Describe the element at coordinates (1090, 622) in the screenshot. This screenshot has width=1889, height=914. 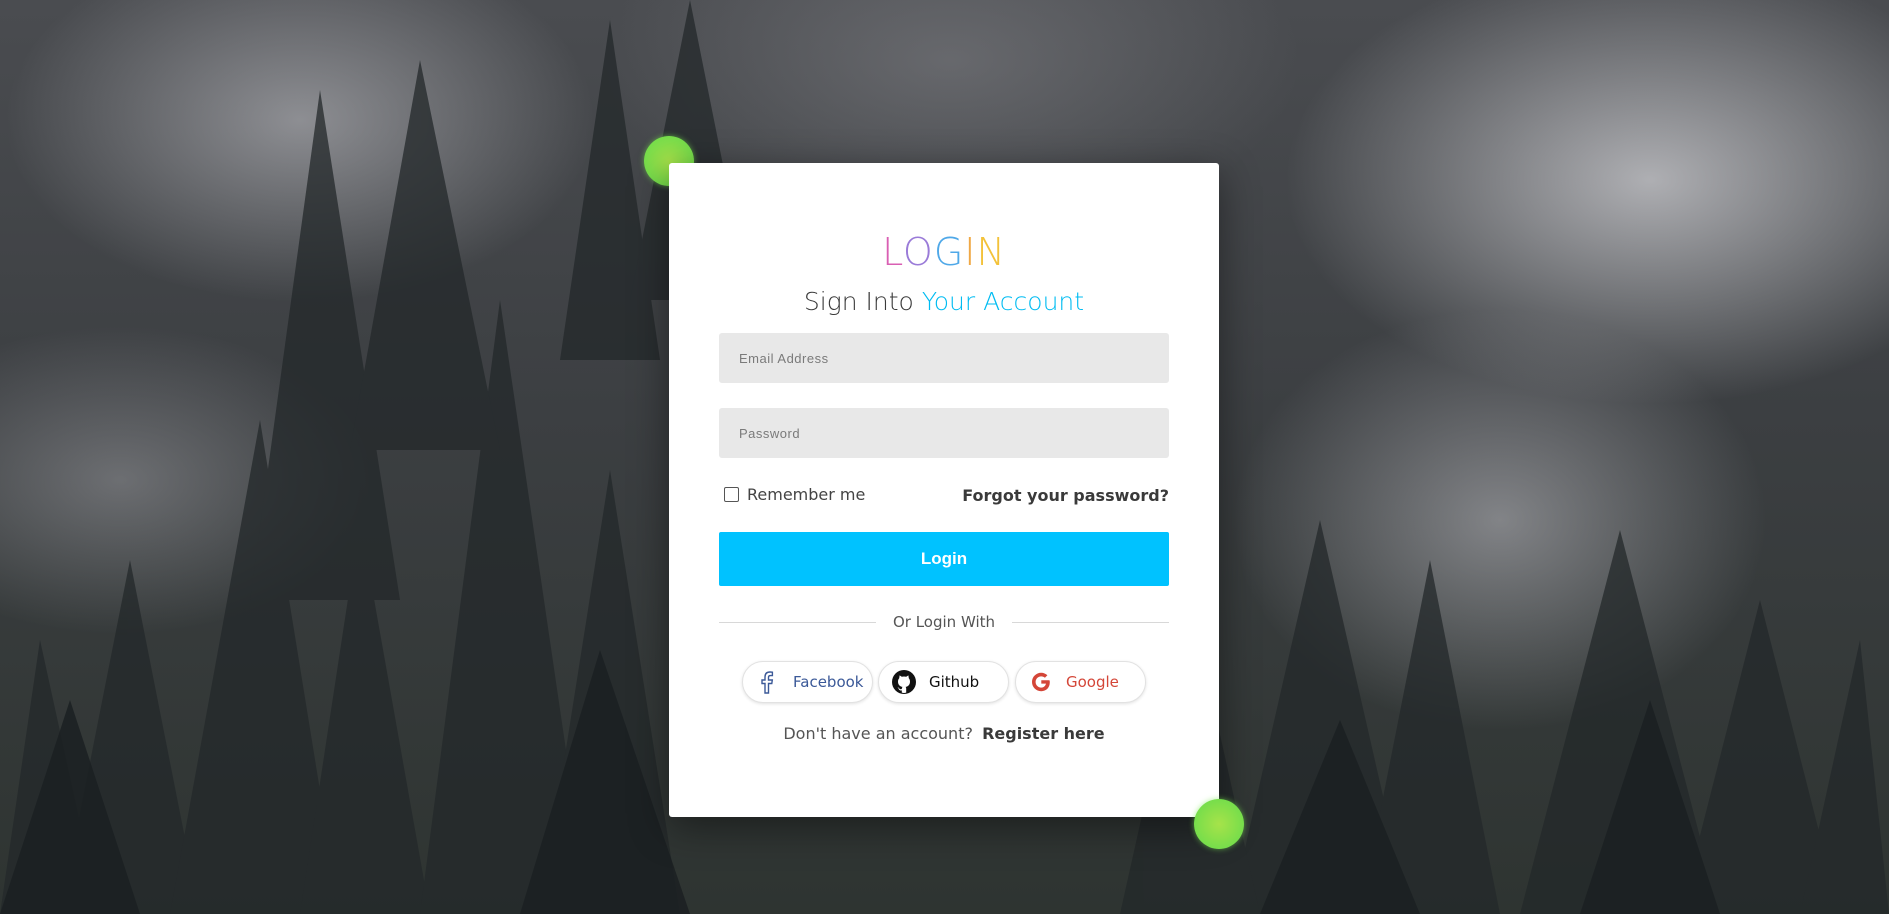
I see `divider-right` at that location.